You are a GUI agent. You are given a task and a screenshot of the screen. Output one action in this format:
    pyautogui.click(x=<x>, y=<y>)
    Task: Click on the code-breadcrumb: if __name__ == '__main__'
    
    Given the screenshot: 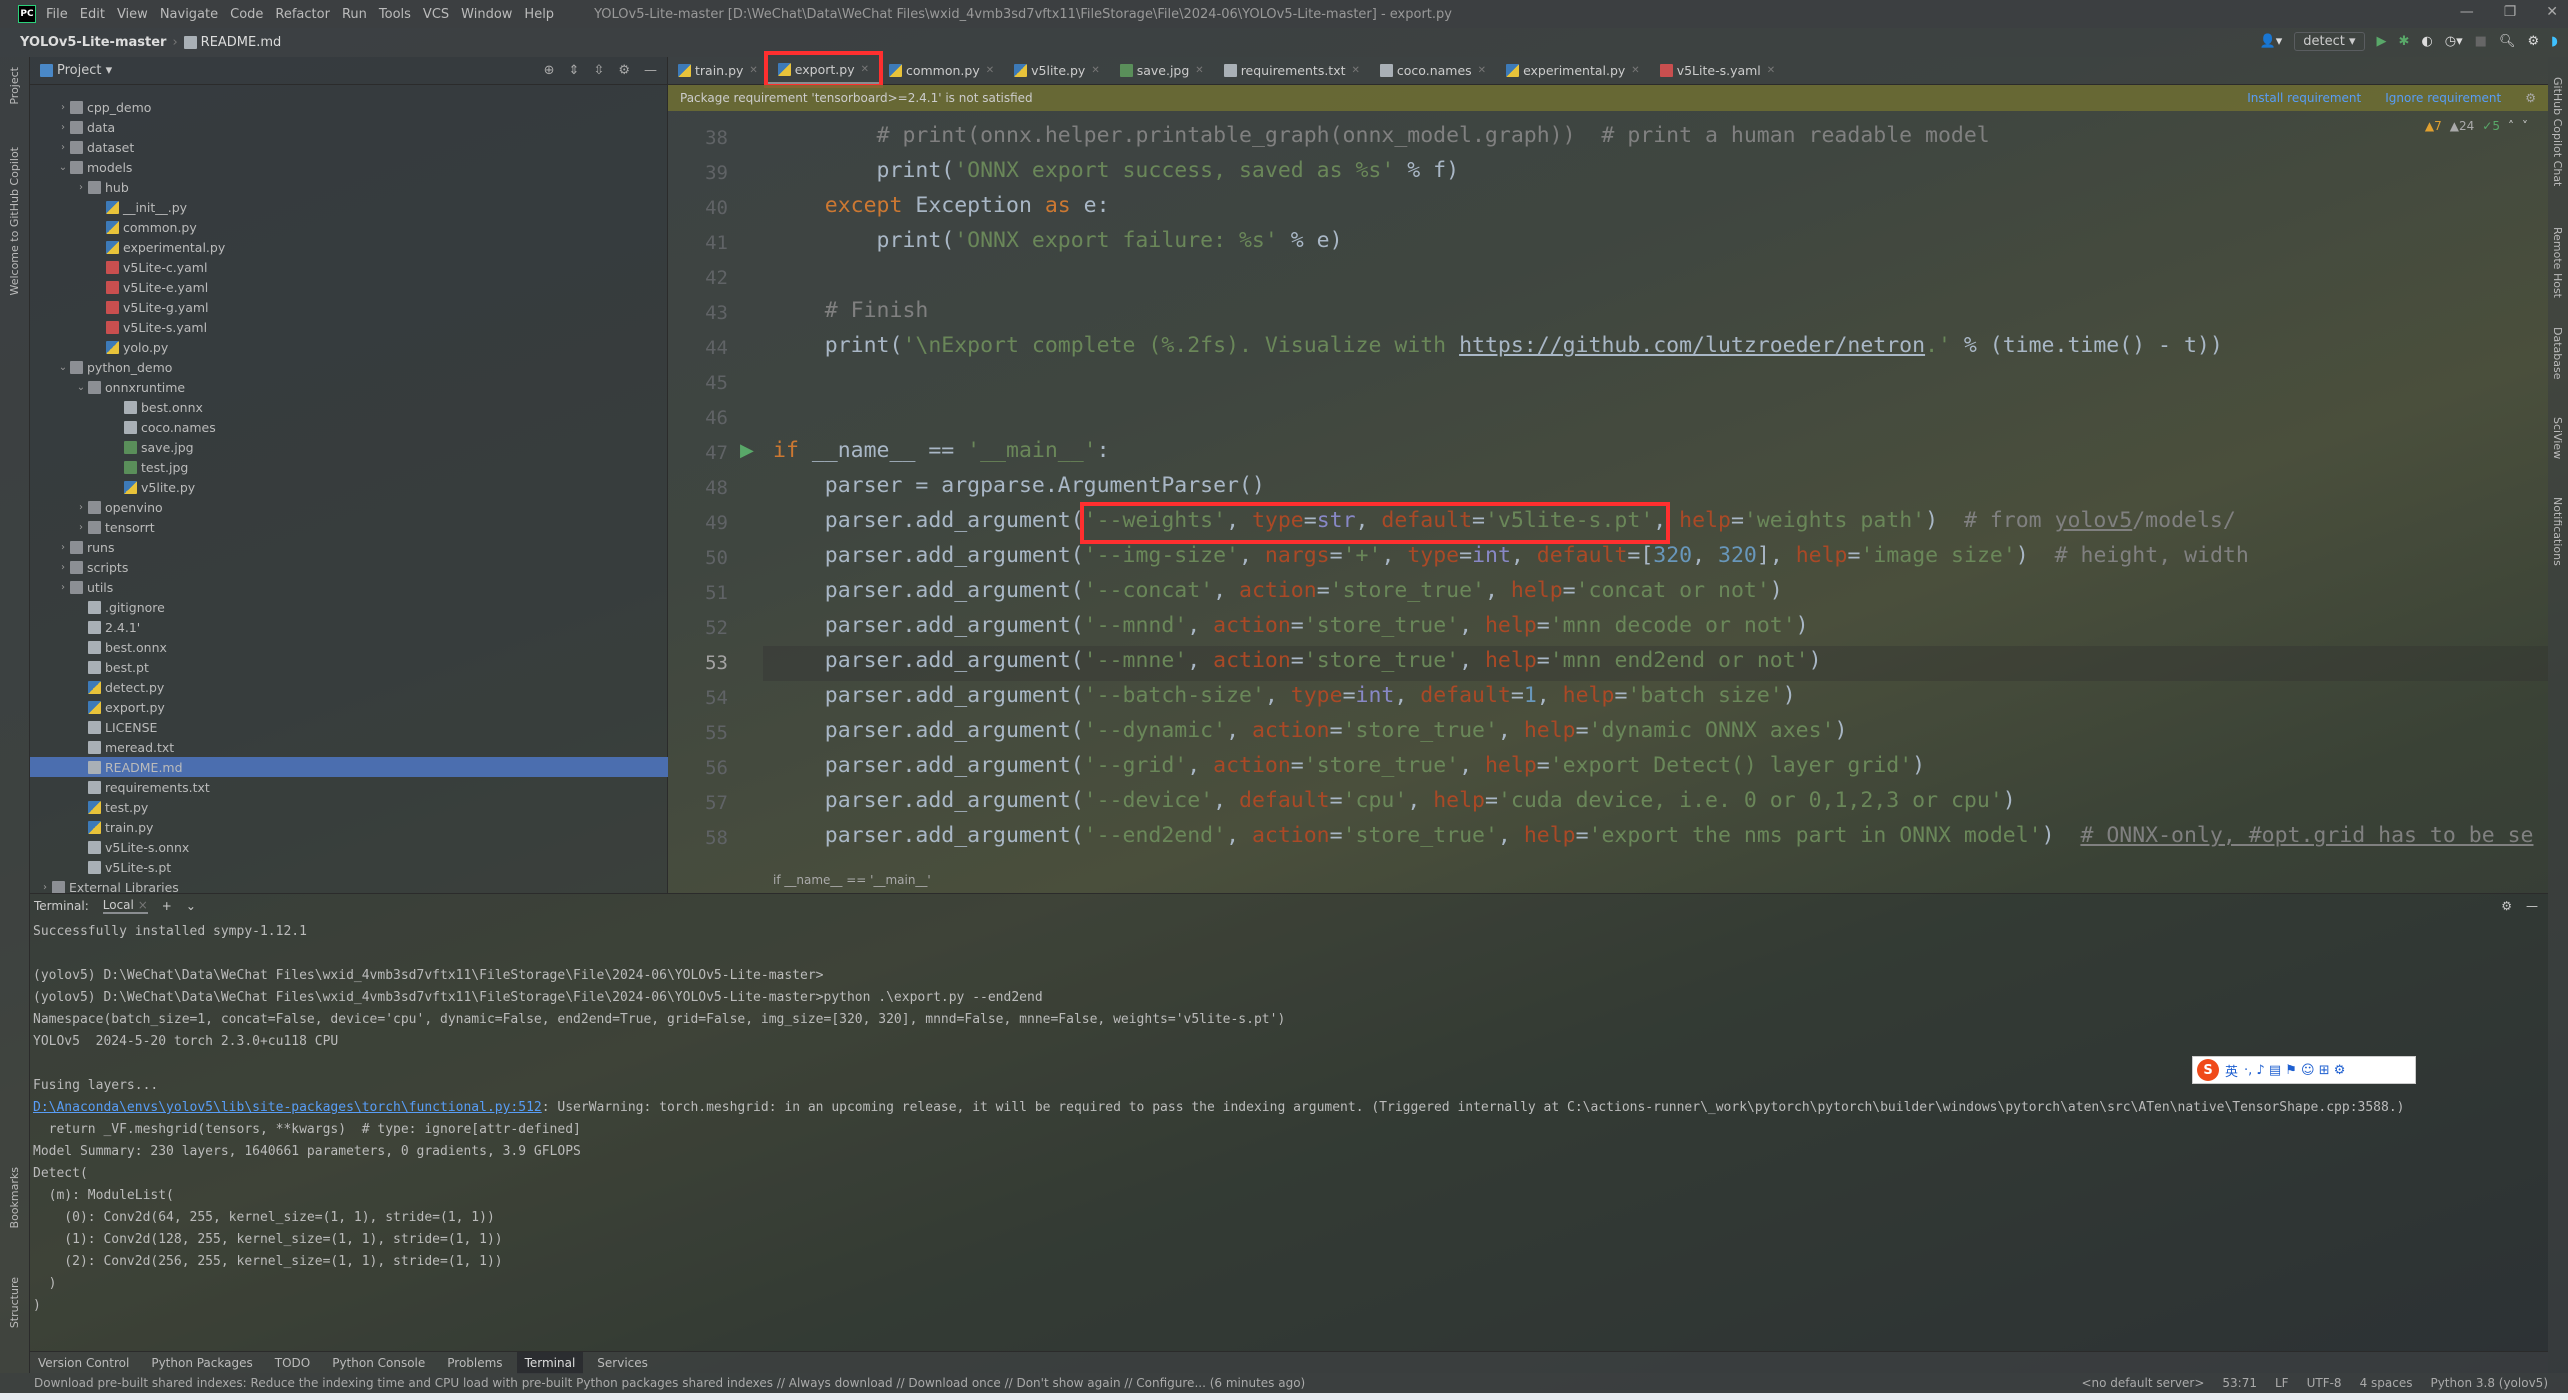 What is the action you would take?
    pyautogui.click(x=852, y=880)
    